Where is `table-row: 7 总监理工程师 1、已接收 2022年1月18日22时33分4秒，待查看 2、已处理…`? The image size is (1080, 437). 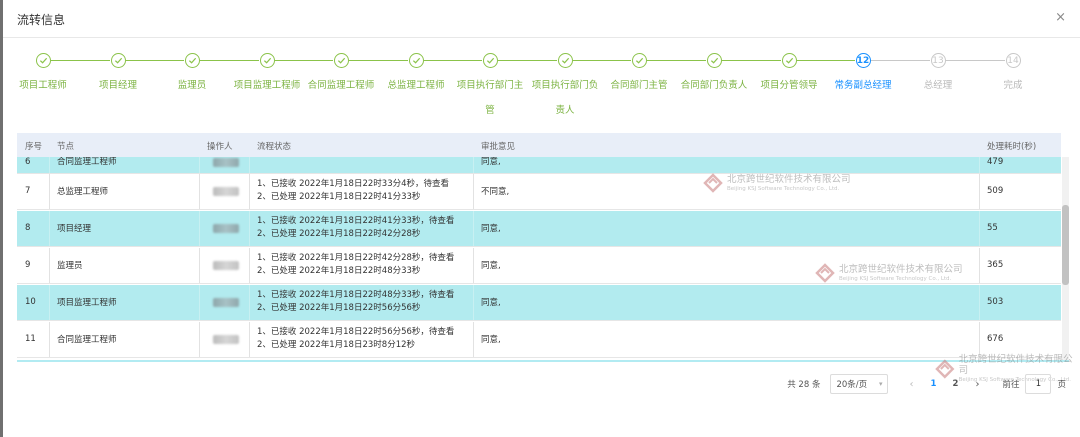 table-row: 7 总监理工程师 1、已接收 2022年1月18日22时33分4秒，待查看 2、已处理… is located at coordinates (539, 191).